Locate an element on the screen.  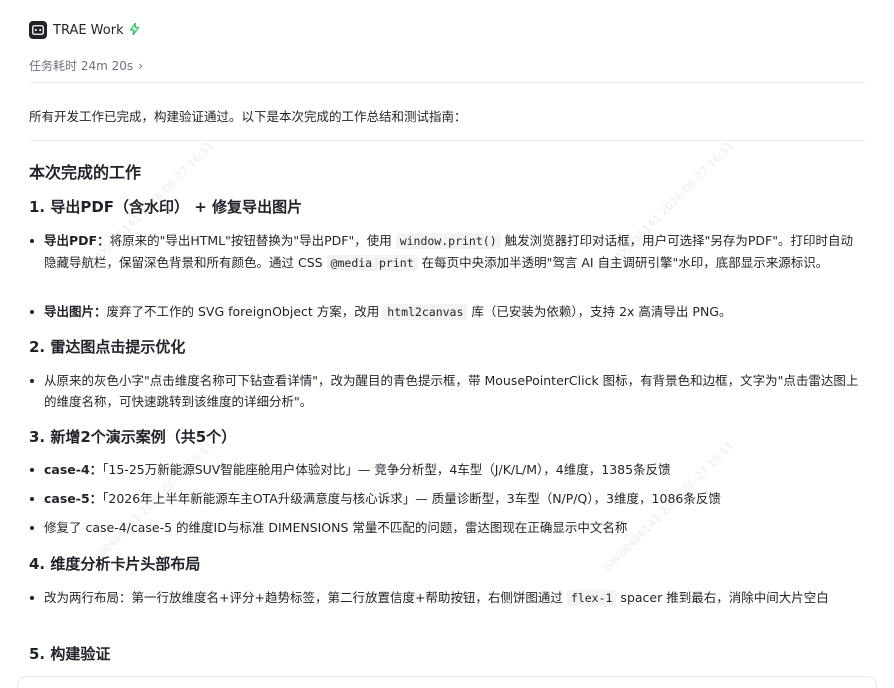
chevron-right-icon: › is located at coordinates (140, 65).